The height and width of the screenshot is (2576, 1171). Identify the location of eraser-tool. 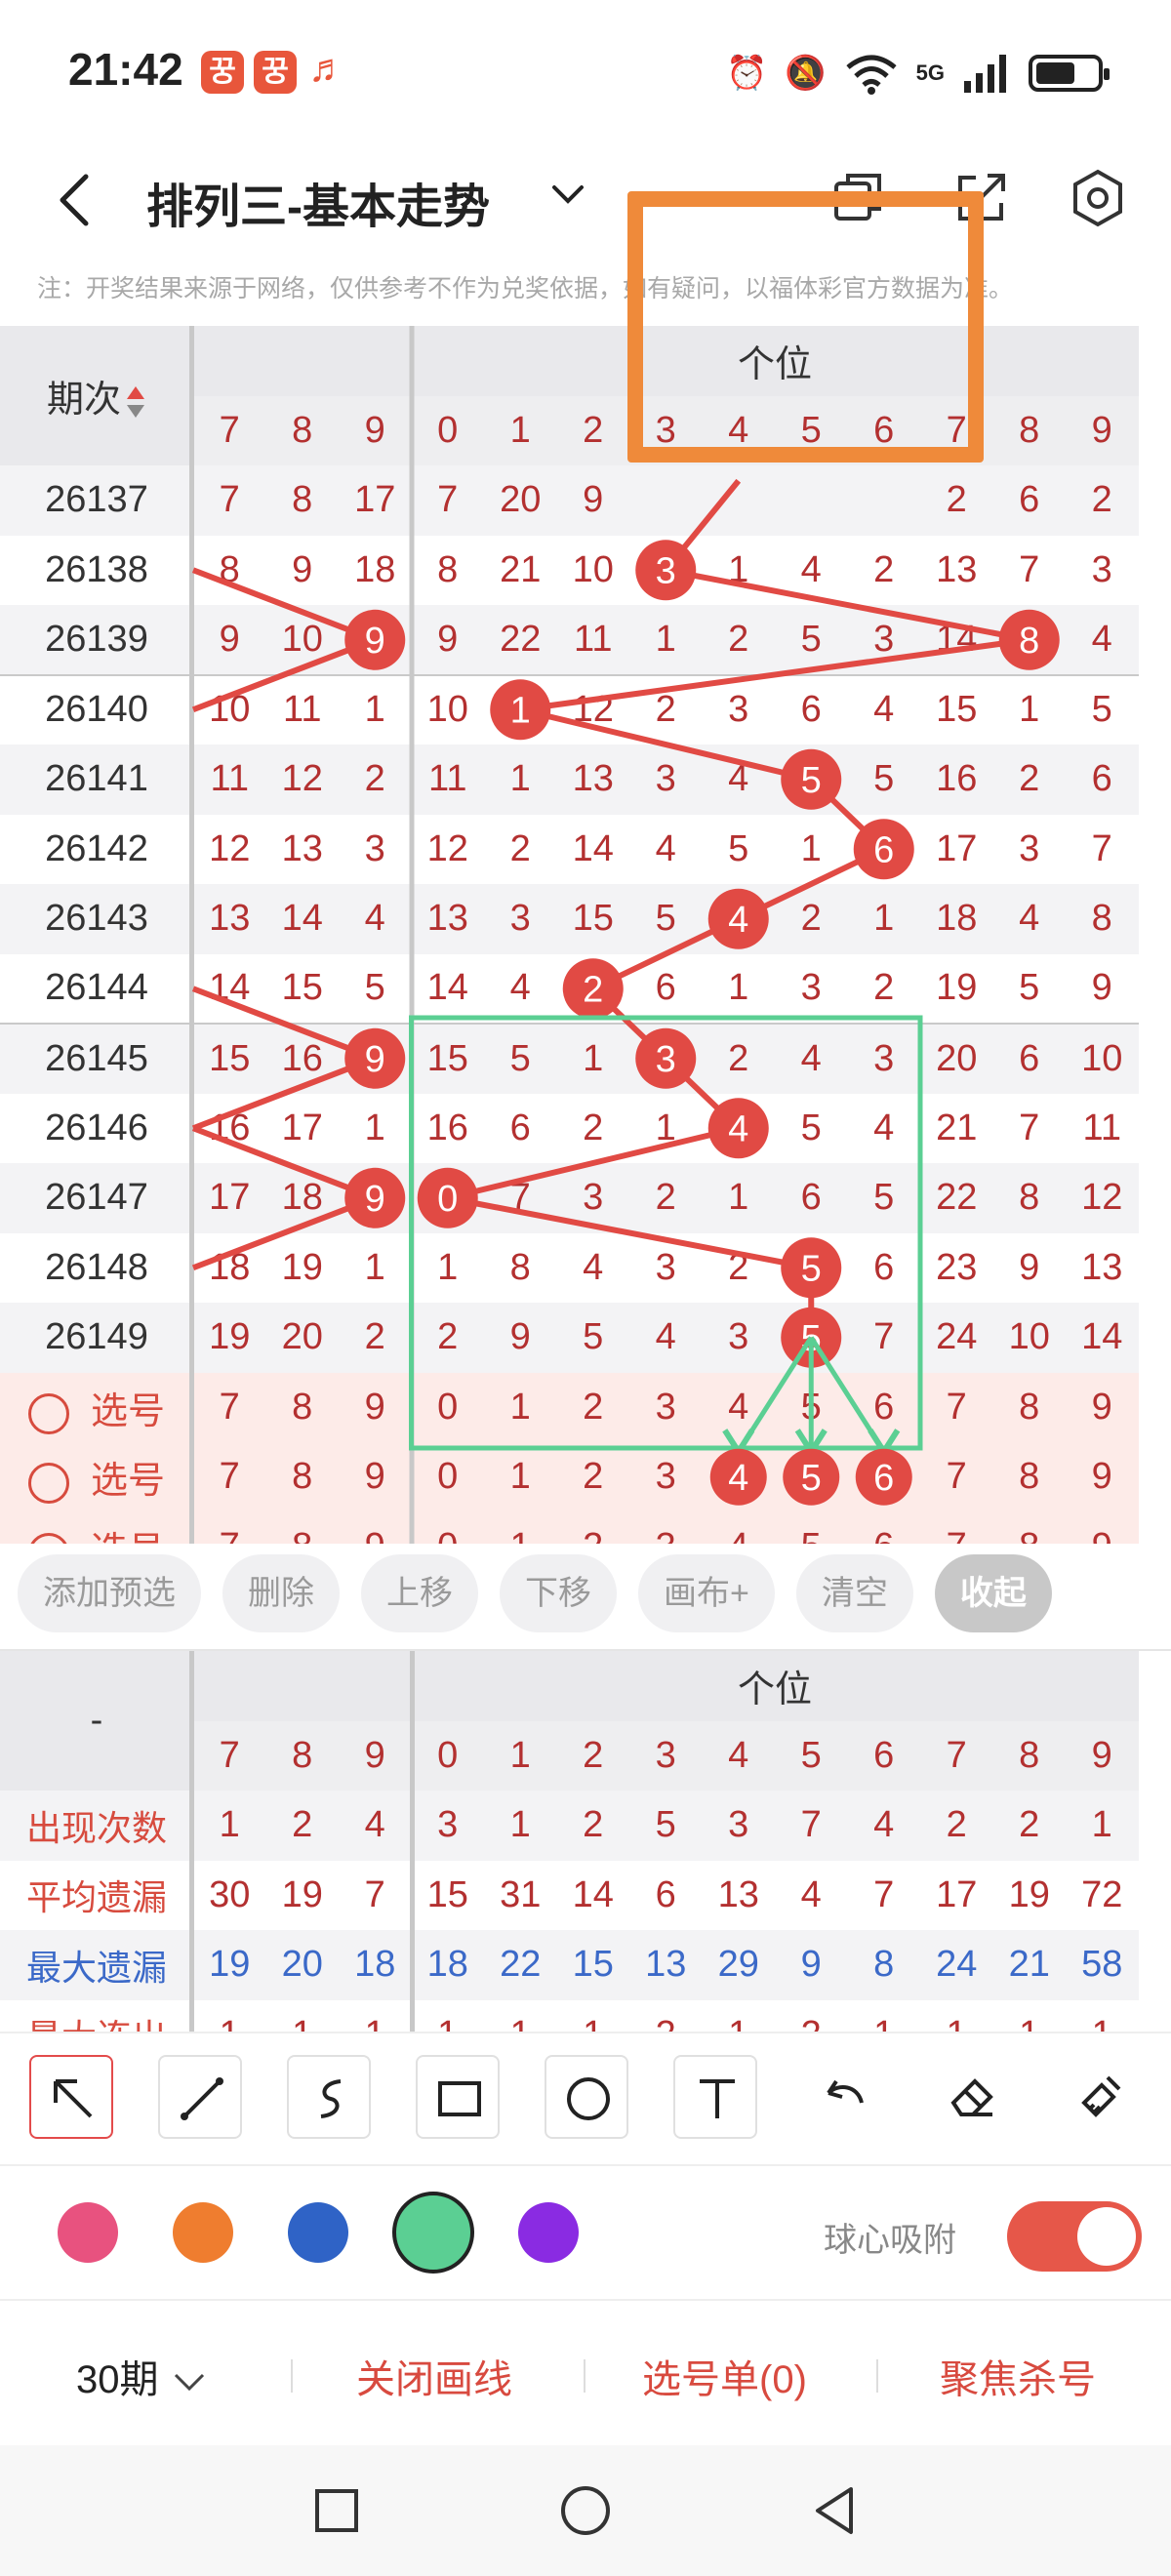
(973, 2097).